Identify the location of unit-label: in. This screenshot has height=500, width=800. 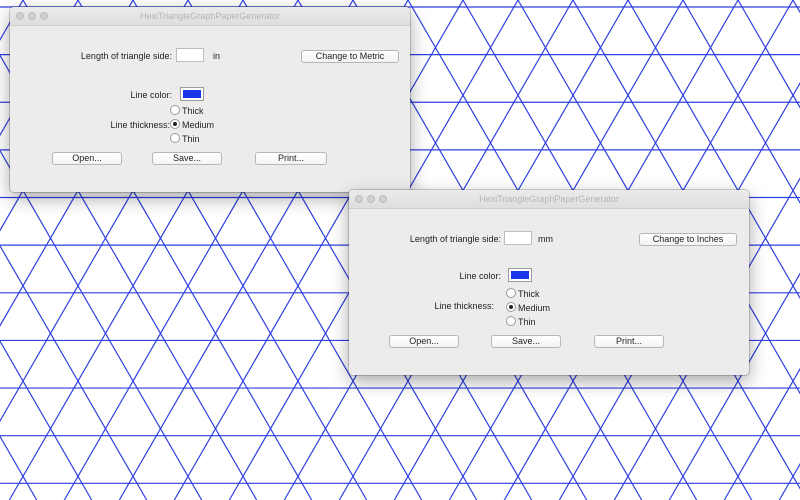
(217, 56).